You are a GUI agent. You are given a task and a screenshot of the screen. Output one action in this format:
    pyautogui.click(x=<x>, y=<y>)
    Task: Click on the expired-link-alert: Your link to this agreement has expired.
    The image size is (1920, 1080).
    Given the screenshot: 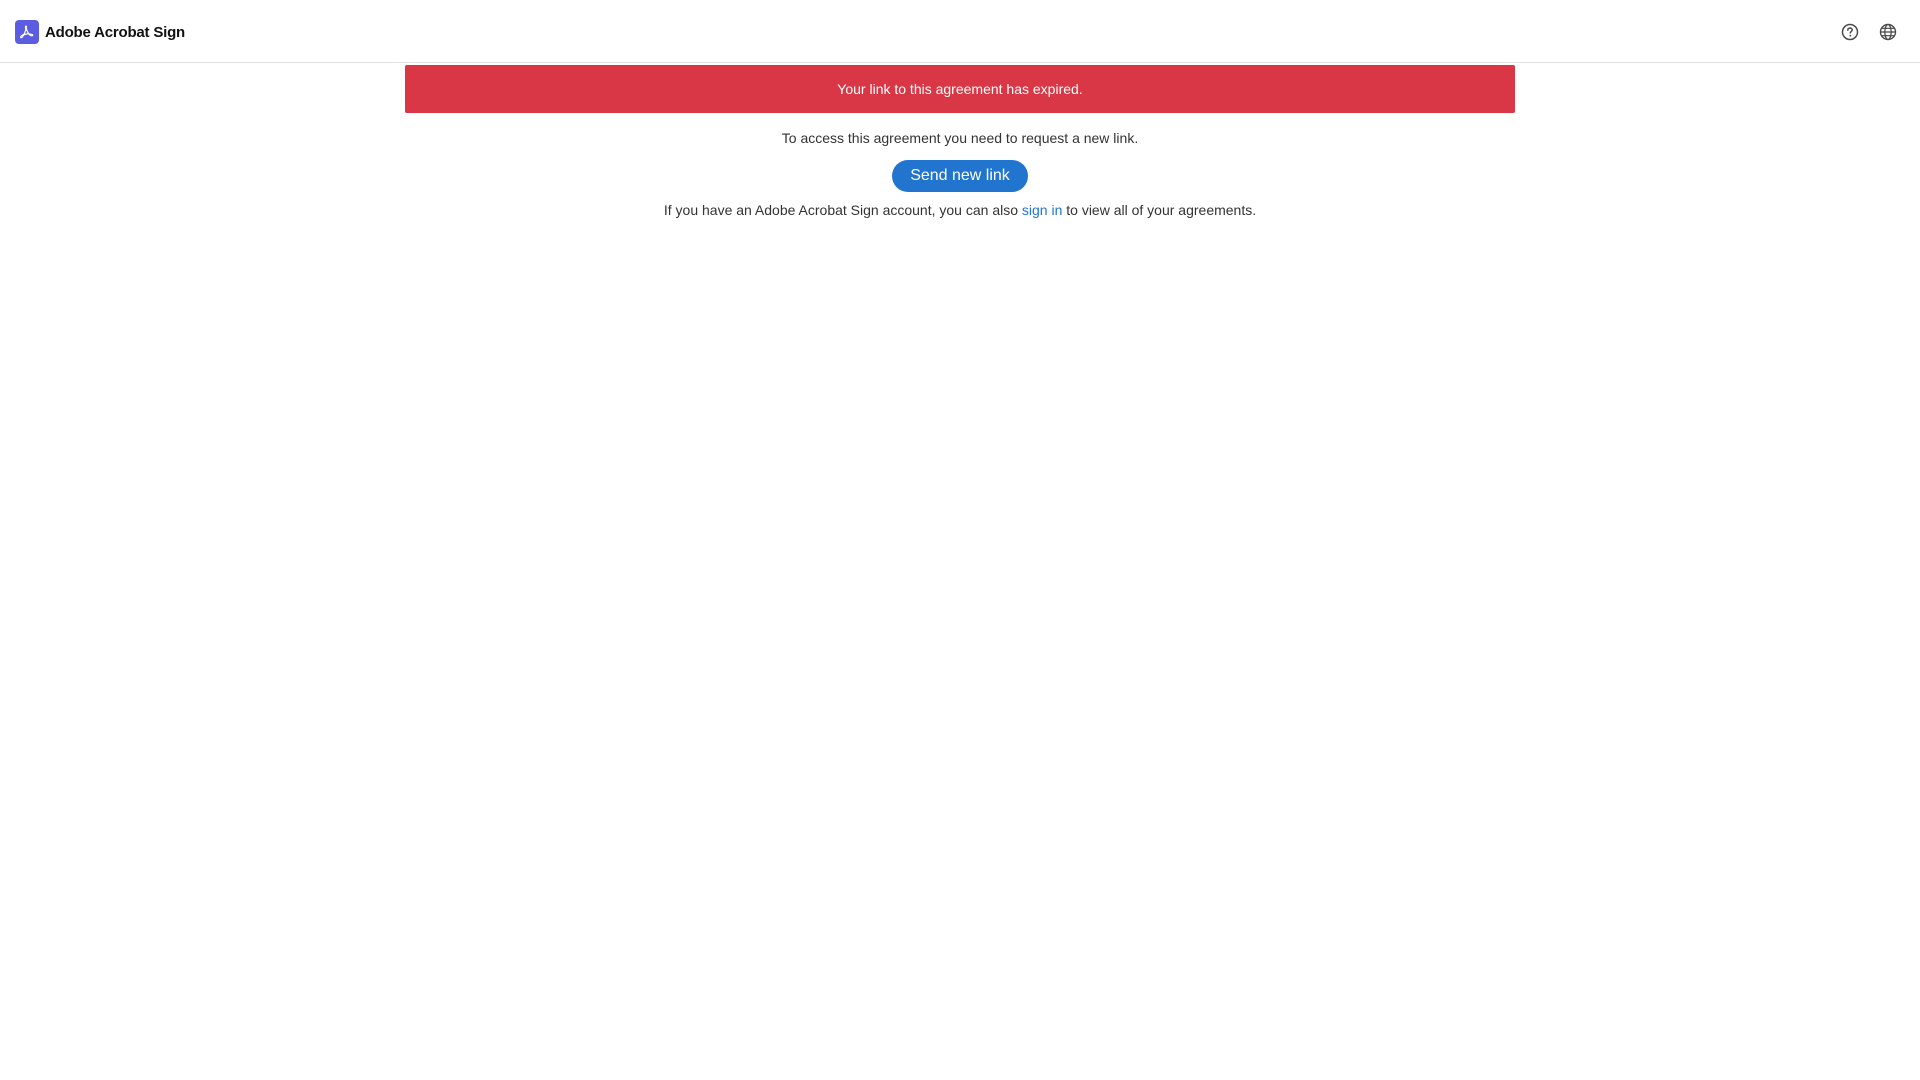 What is the action you would take?
    pyautogui.click(x=960, y=89)
    